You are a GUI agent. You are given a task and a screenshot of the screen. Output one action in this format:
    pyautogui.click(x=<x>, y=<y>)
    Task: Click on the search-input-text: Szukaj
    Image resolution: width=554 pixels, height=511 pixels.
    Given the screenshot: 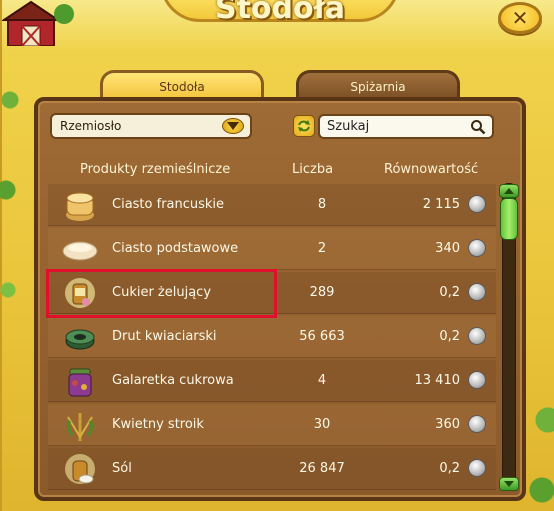 What is the action you would take?
    pyautogui.click(x=348, y=126)
    